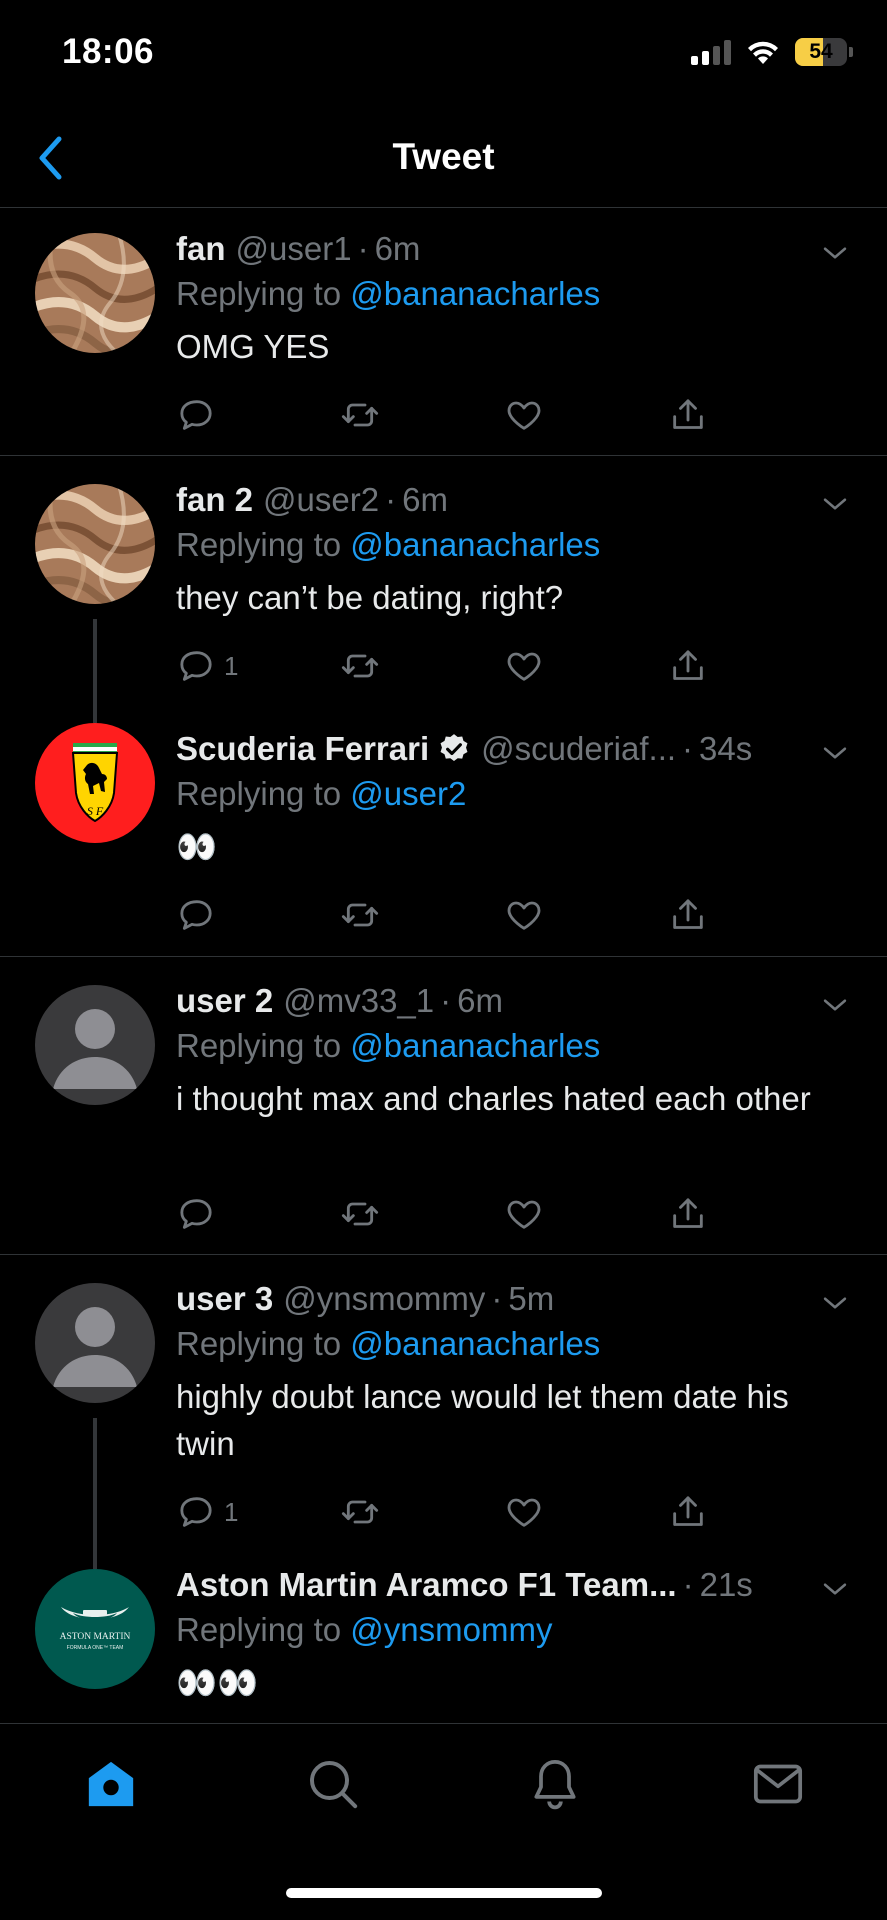 This screenshot has width=887, height=1920. Describe the element at coordinates (778, 1784) in the screenshot. I see `tab-messages` at that location.